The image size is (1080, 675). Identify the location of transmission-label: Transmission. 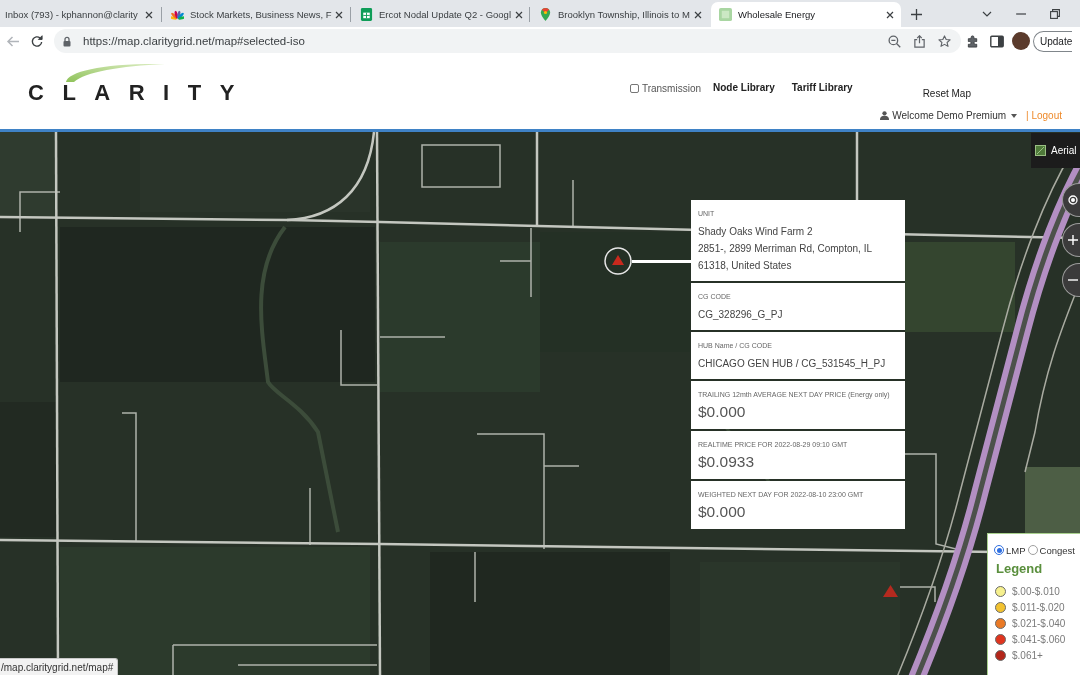
(671, 88).